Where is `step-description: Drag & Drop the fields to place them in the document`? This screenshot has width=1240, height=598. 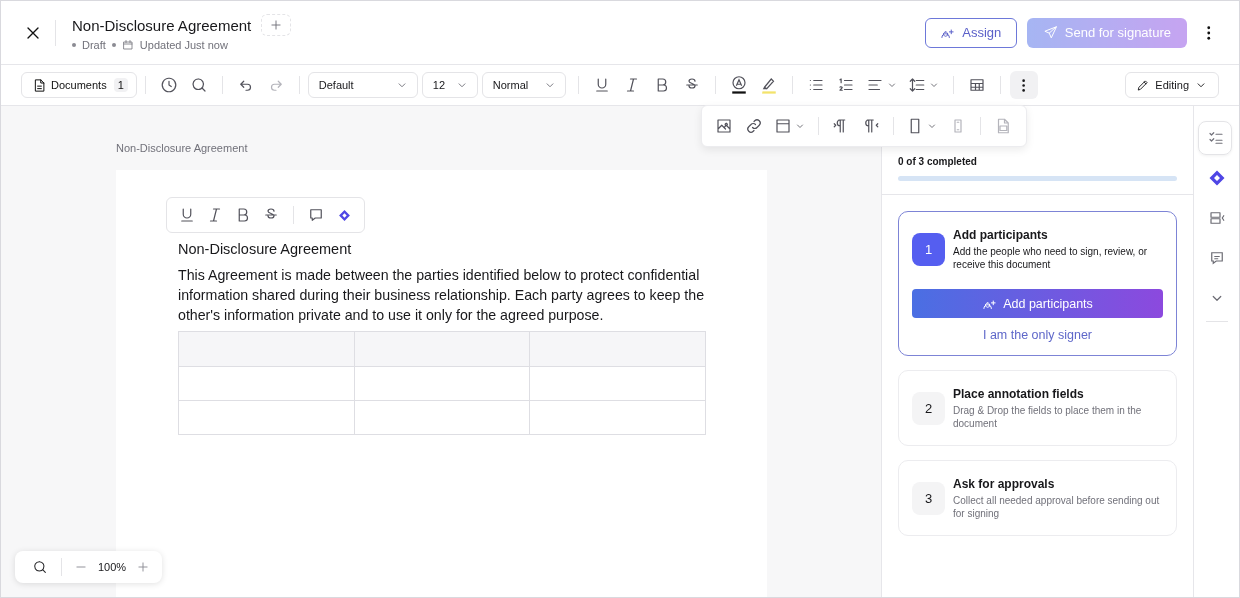 step-description: Drag & Drop the fields to place them in the document is located at coordinates (1048, 417).